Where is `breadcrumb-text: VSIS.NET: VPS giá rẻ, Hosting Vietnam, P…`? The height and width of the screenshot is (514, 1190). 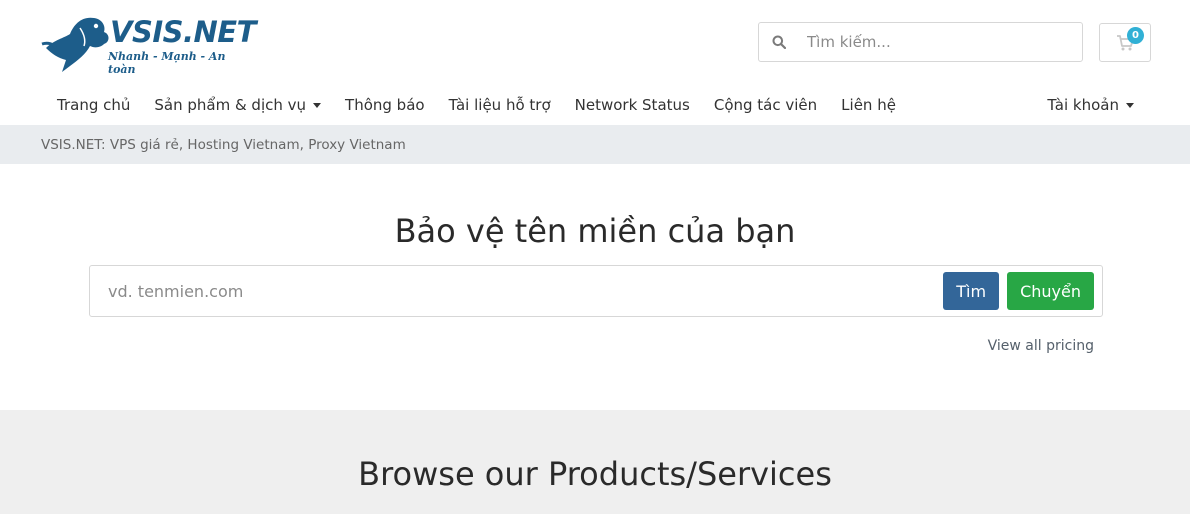
breadcrumb-text: VSIS.NET: VPS giá rẻ, Hosting Vietnam, P… is located at coordinates (223, 144).